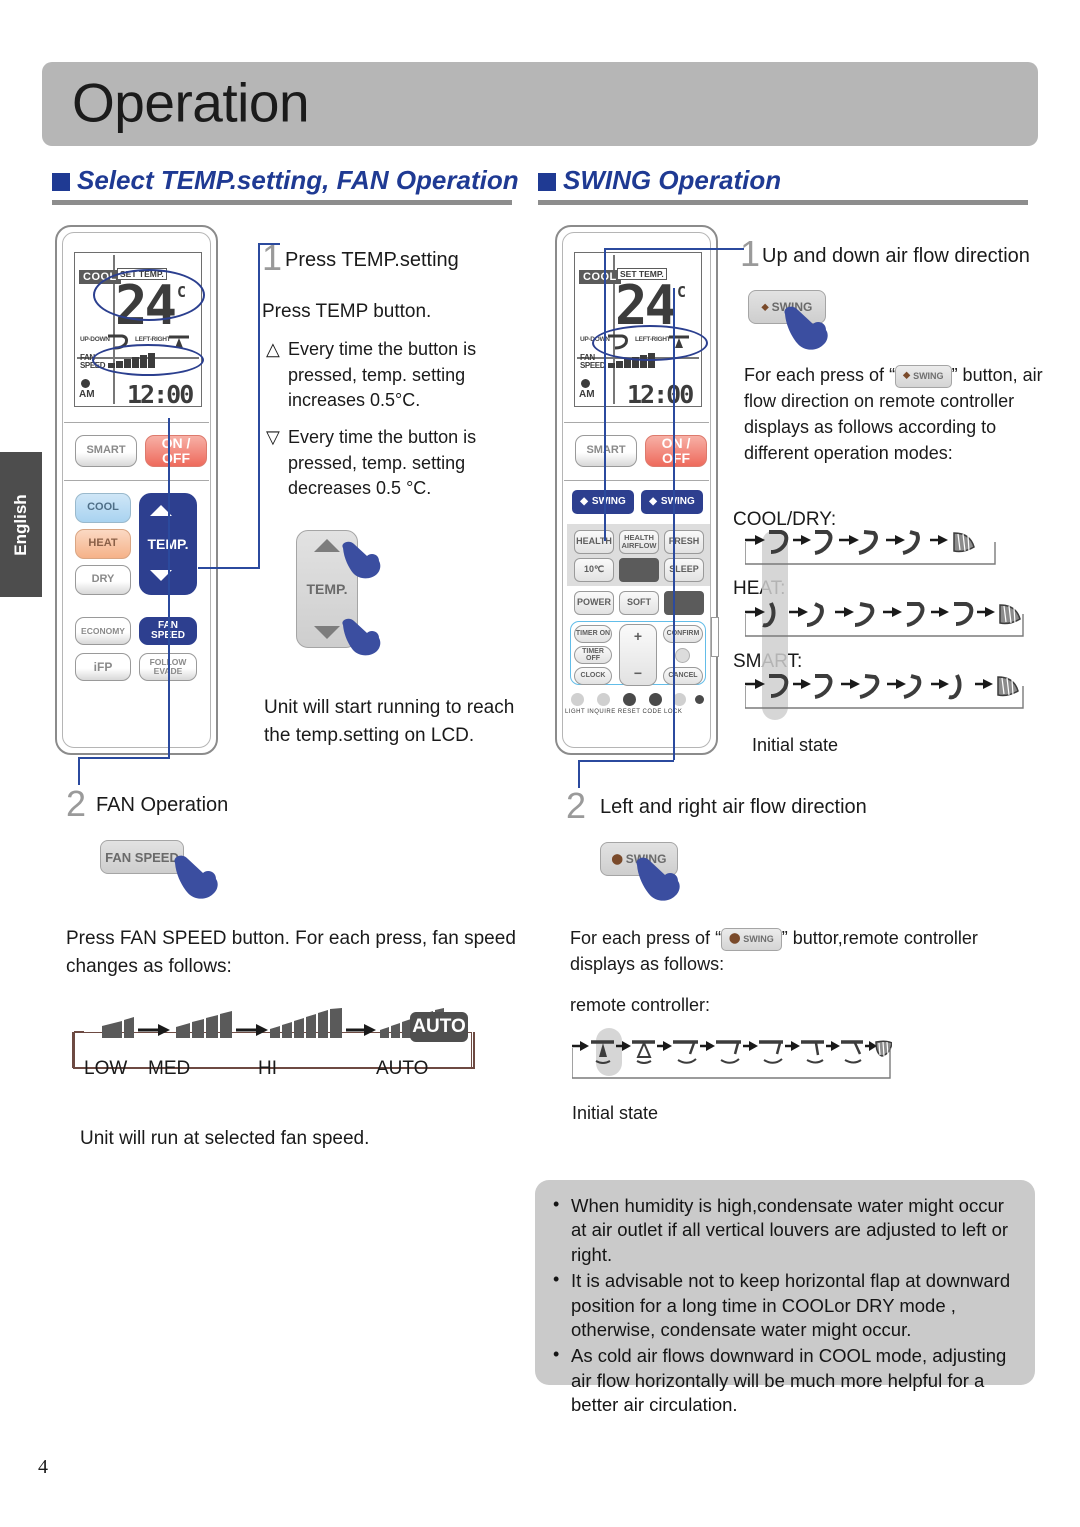  What do you see at coordinates (267, 1068) in the screenshot?
I see `fan-label-hi: HI` at bounding box center [267, 1068].